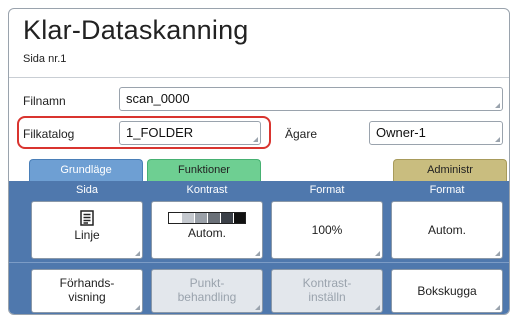 The image size is (515, 318). I want to click on page-mode-label: Linje, so click(87, 235).